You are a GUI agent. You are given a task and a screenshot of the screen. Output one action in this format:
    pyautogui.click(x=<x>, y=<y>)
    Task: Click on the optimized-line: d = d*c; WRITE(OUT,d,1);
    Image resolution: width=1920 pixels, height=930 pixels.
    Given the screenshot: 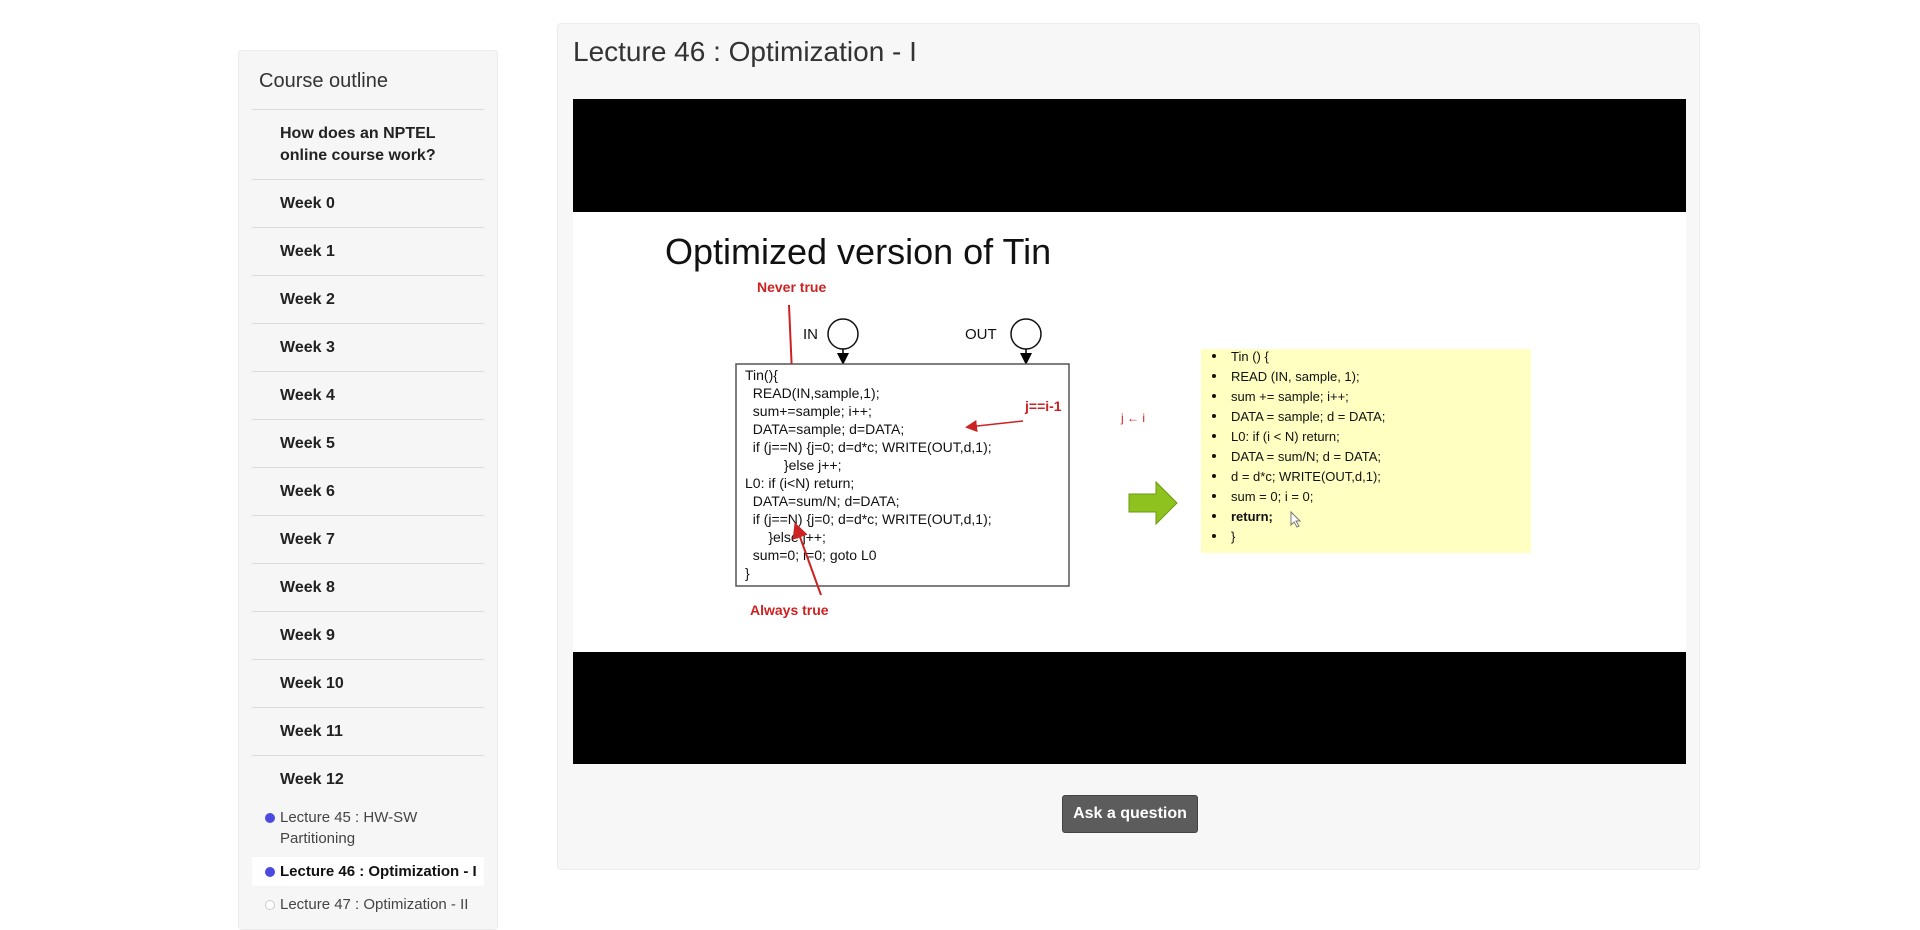 What is the action you would take?
    pyautogui.click(x=1306, y=476)
    